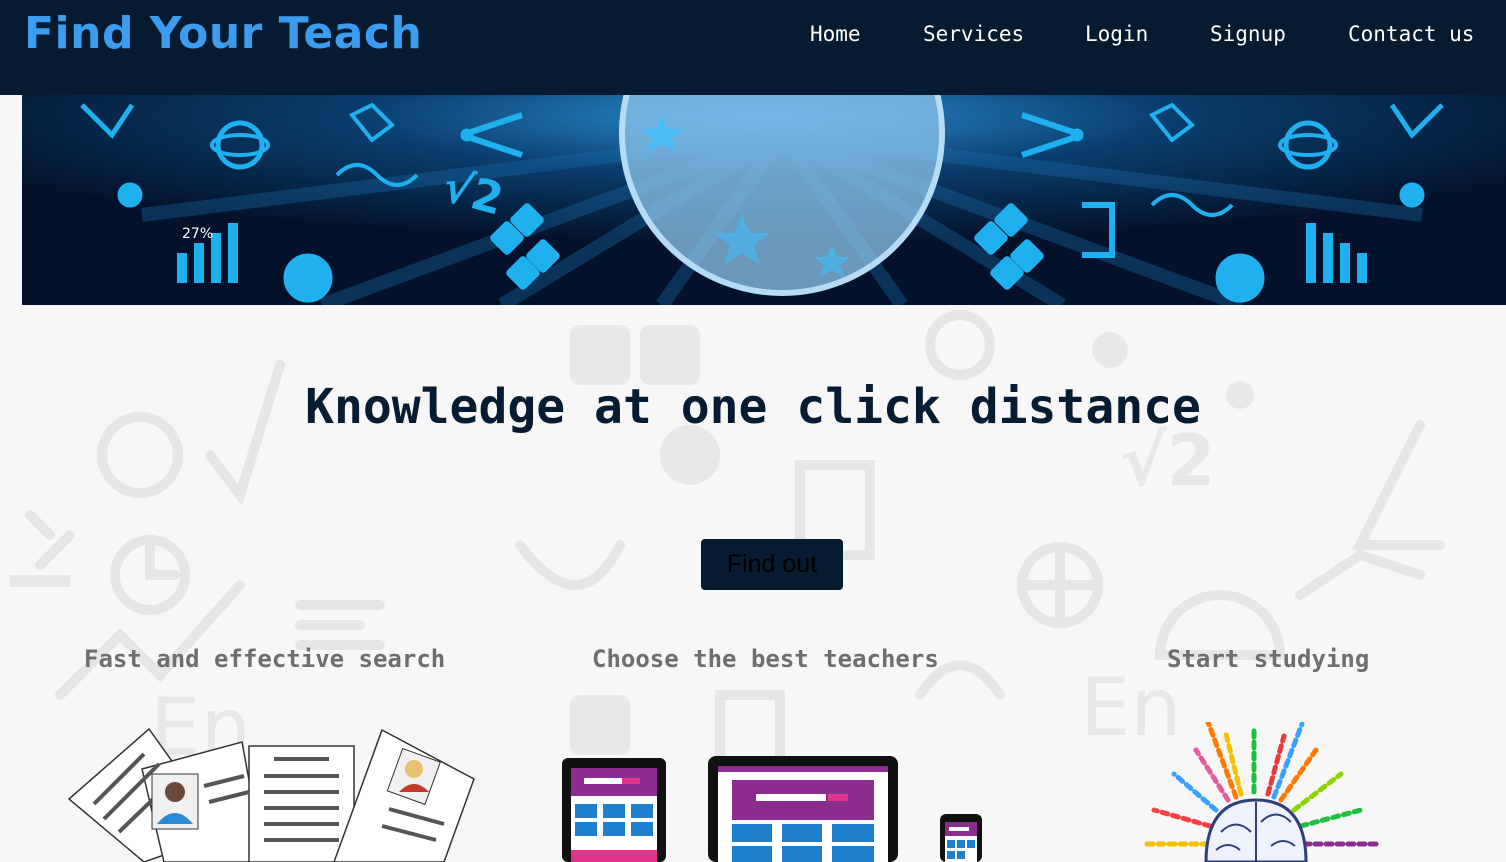  Describe the element at coordinates (1268, 659) in the screenshot. I see `feature-title-studying: Start studying` at that location.